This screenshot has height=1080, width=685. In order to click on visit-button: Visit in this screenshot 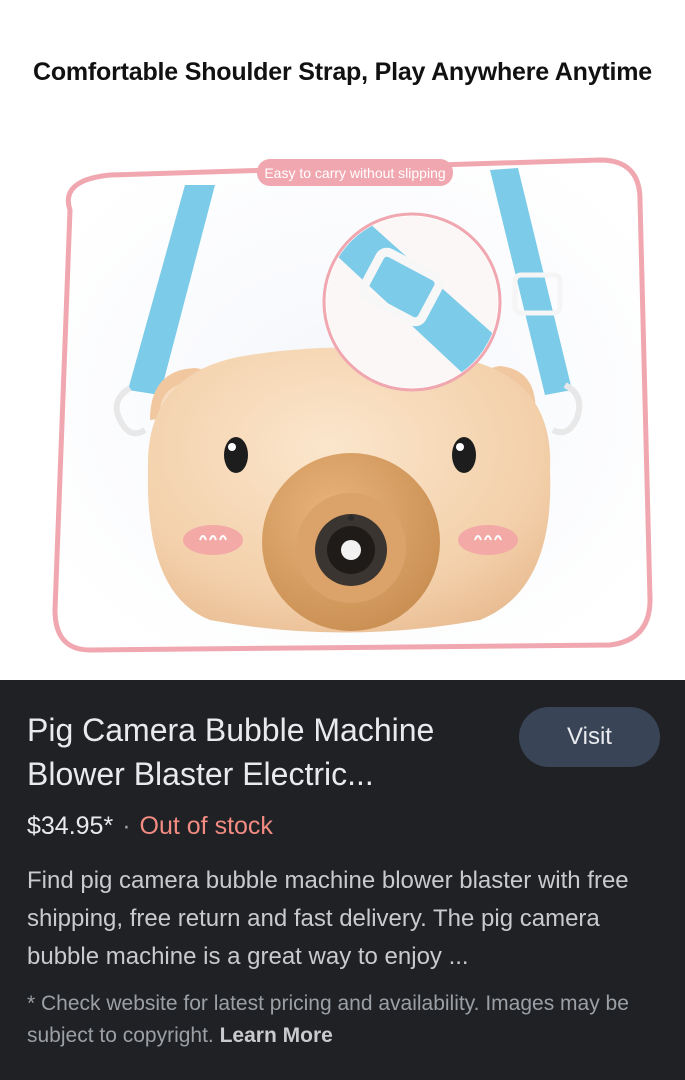, I will do `click(589, 737)`.